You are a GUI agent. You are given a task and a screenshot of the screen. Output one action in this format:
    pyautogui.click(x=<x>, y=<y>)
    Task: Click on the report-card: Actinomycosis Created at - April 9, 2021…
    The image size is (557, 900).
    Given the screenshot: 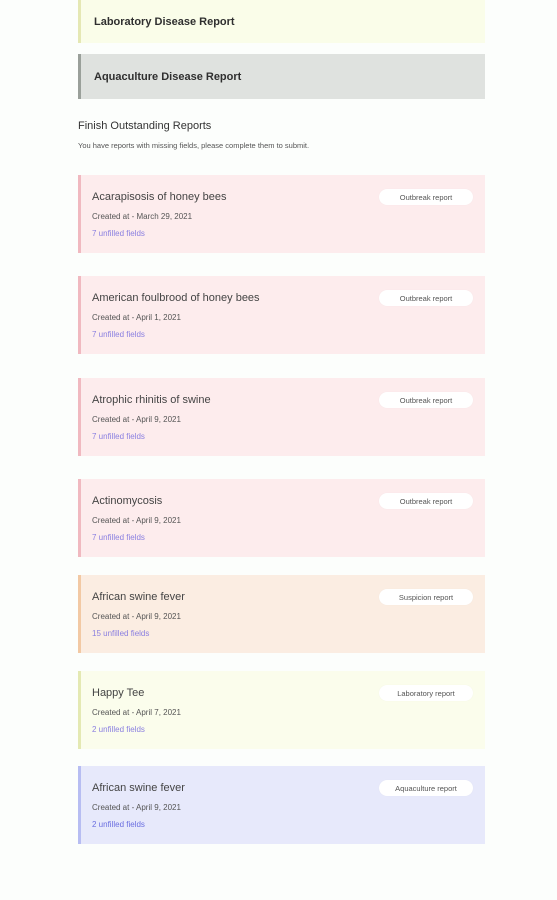 What is the action you would take?
    pyautogui.click(x=281, y=518)
    